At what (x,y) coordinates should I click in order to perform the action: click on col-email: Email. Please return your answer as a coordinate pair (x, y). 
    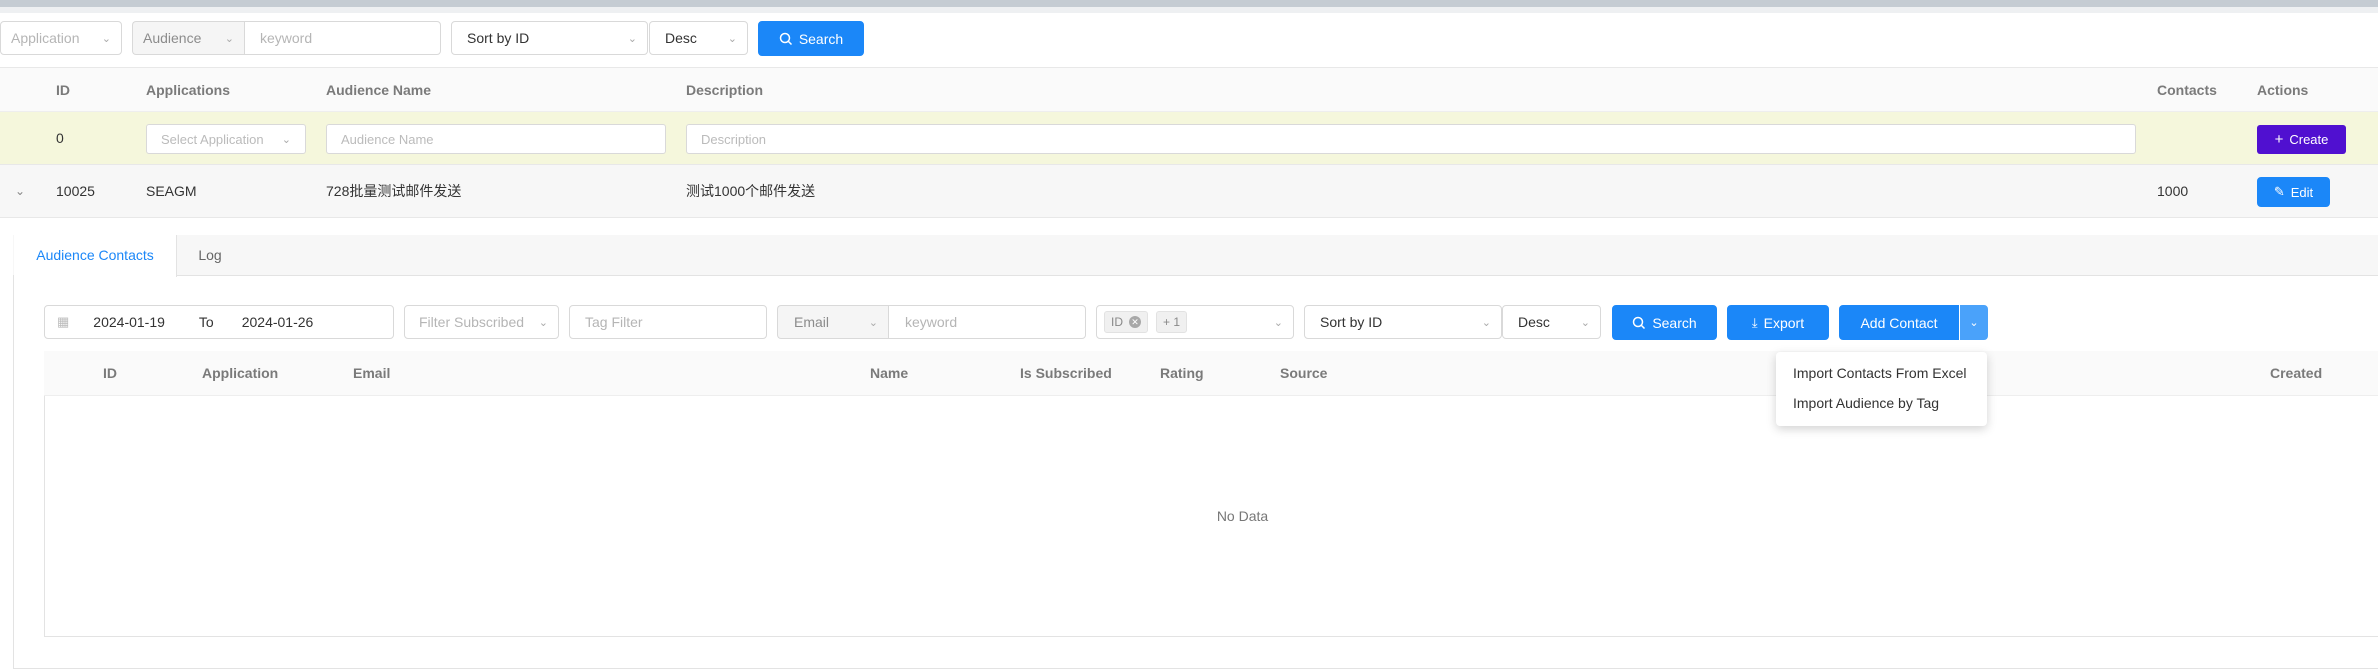
    Looking at the image, I should click on (372, 373).